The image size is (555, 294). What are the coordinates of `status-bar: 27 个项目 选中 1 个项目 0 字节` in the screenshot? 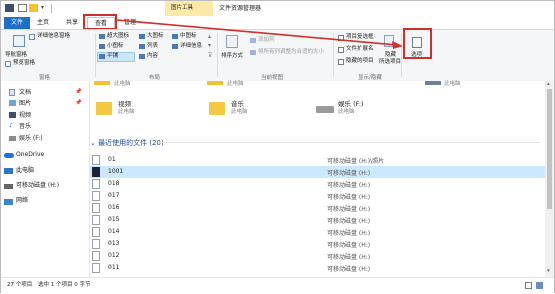 It's located at (277, 285).